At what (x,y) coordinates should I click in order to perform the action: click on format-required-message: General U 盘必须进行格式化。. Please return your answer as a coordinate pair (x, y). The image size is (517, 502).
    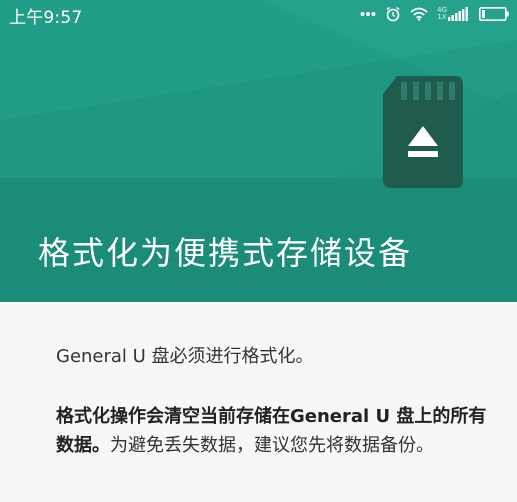
    Looking at the image, I should click on (185, 356).